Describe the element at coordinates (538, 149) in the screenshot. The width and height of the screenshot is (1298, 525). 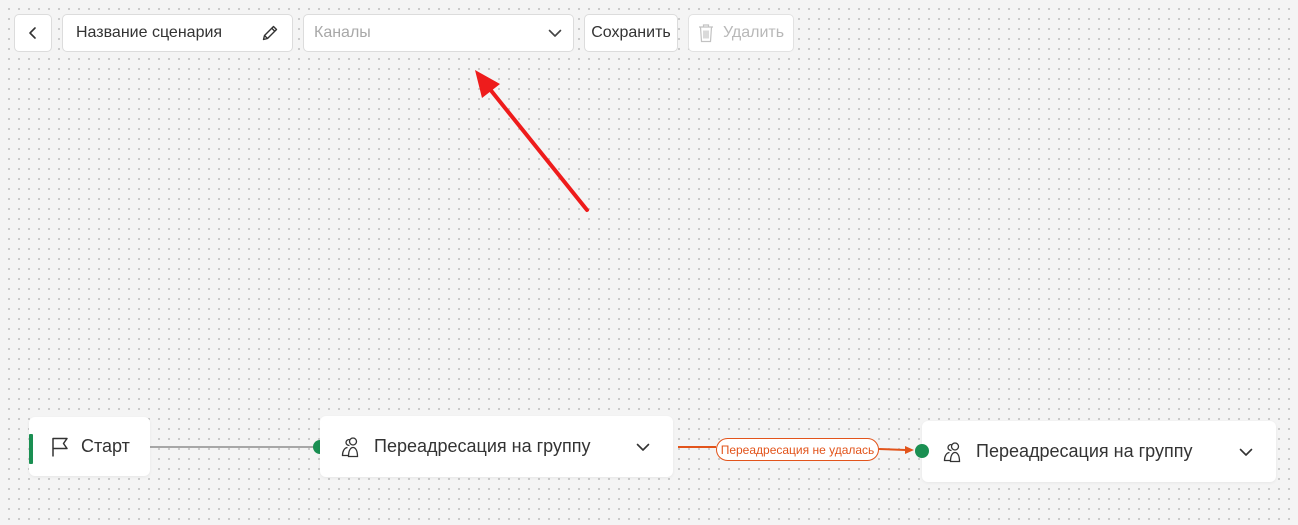
I see `annotation-arrow-shaft` at that location.